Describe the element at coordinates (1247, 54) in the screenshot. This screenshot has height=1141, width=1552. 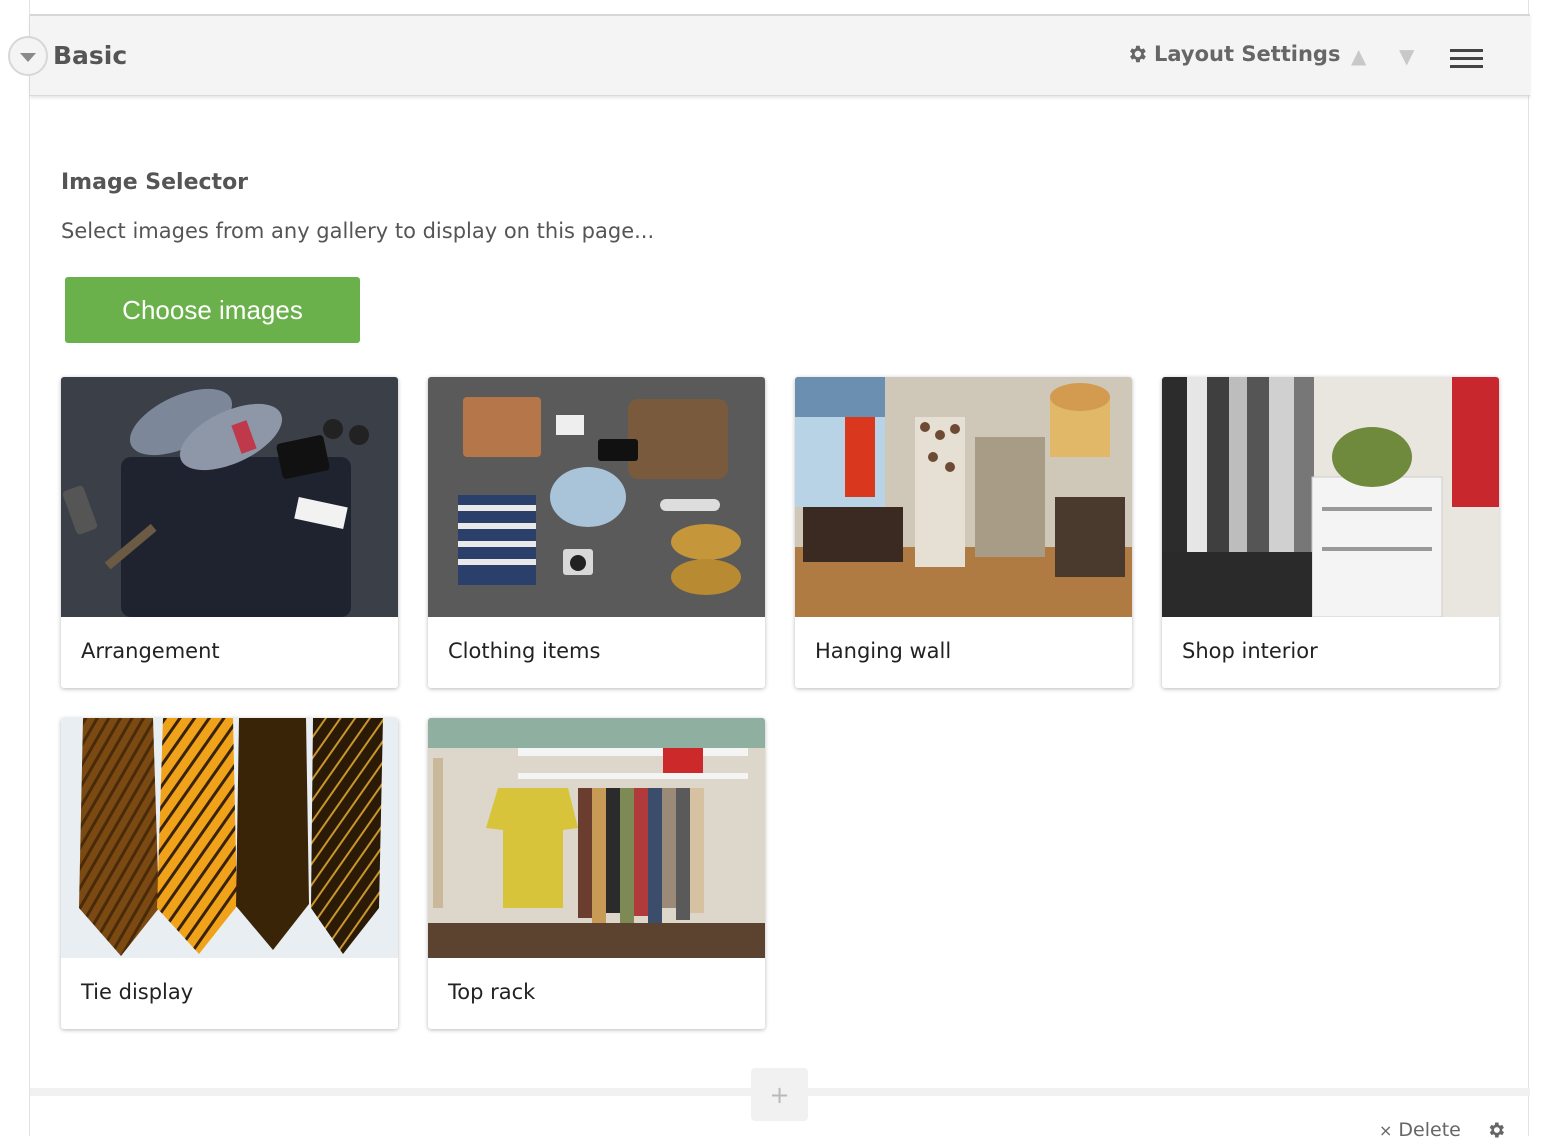
I see `layout-settings-label: Layout Settings` at that location.